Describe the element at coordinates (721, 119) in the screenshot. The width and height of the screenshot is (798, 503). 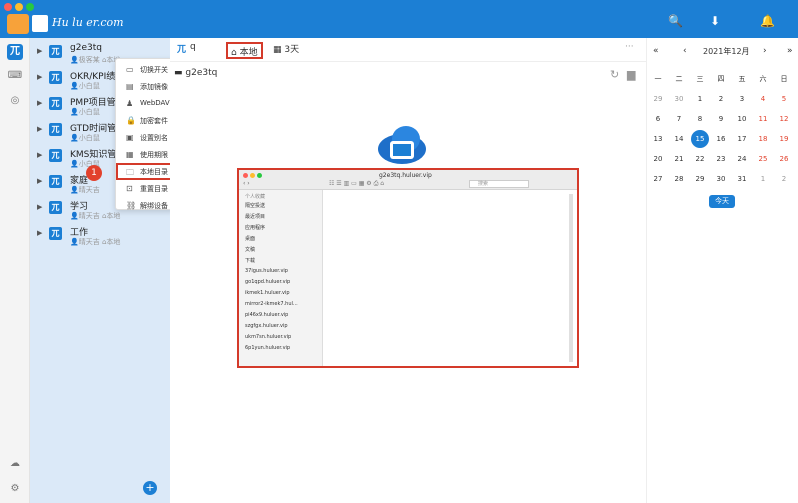
I see `day-cell: 9` at that location.